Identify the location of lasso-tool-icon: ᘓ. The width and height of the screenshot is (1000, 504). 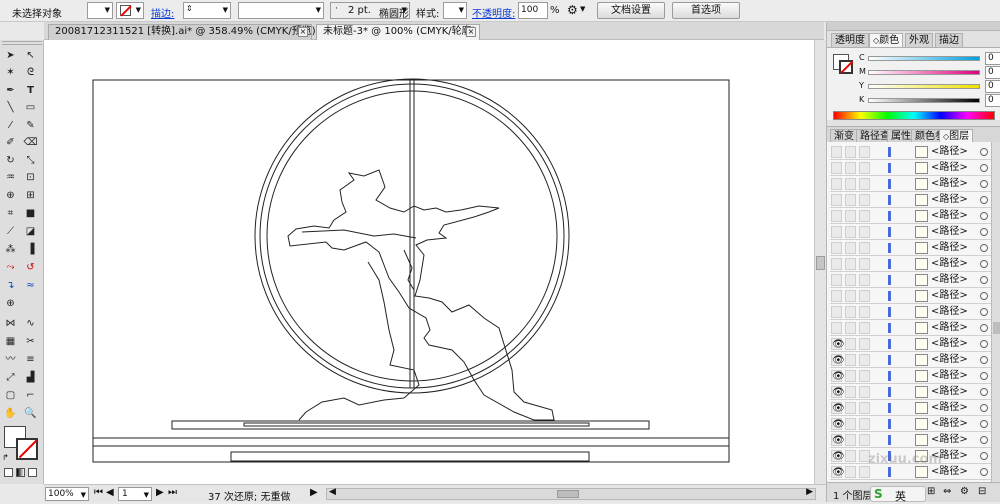
(30, 72).